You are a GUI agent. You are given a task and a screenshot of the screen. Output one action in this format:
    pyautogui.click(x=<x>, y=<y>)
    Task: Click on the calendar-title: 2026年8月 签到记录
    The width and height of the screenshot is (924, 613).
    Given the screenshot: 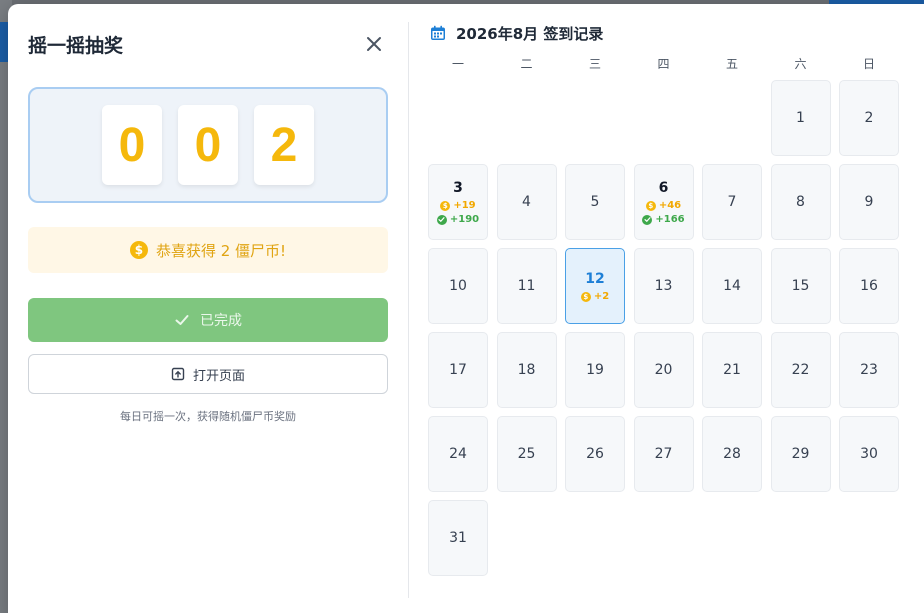 What is the action you would take?
    pyautogui.click(x=530, y=33)
    